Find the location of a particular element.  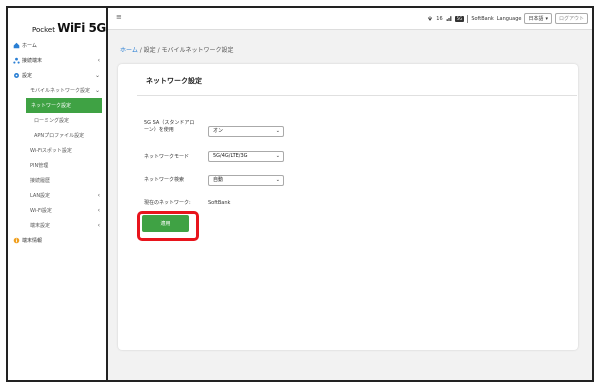

breadcrumb-settings: 設定 is located at coordinates (149, 50).